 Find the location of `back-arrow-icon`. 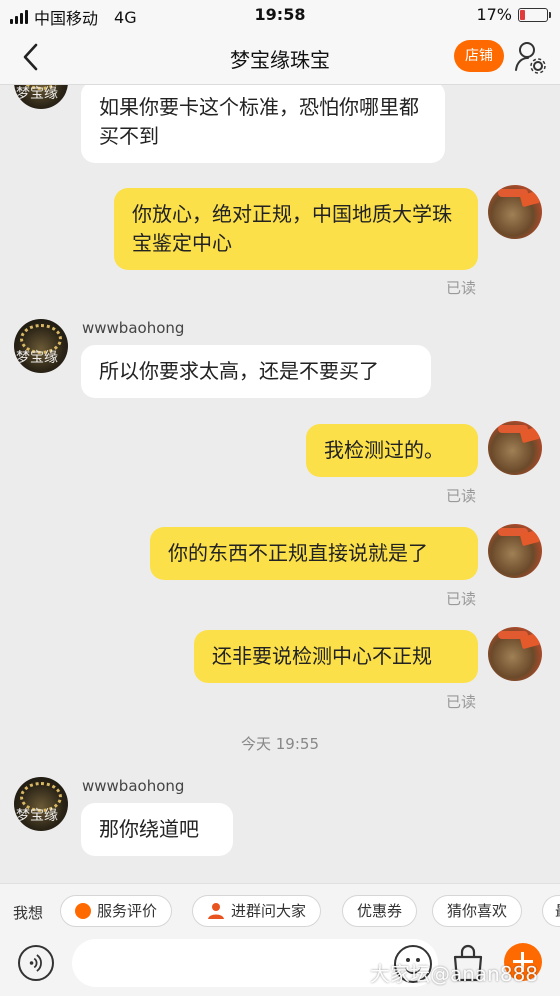

back-arrow-icon is located at coordinates (32, 57).